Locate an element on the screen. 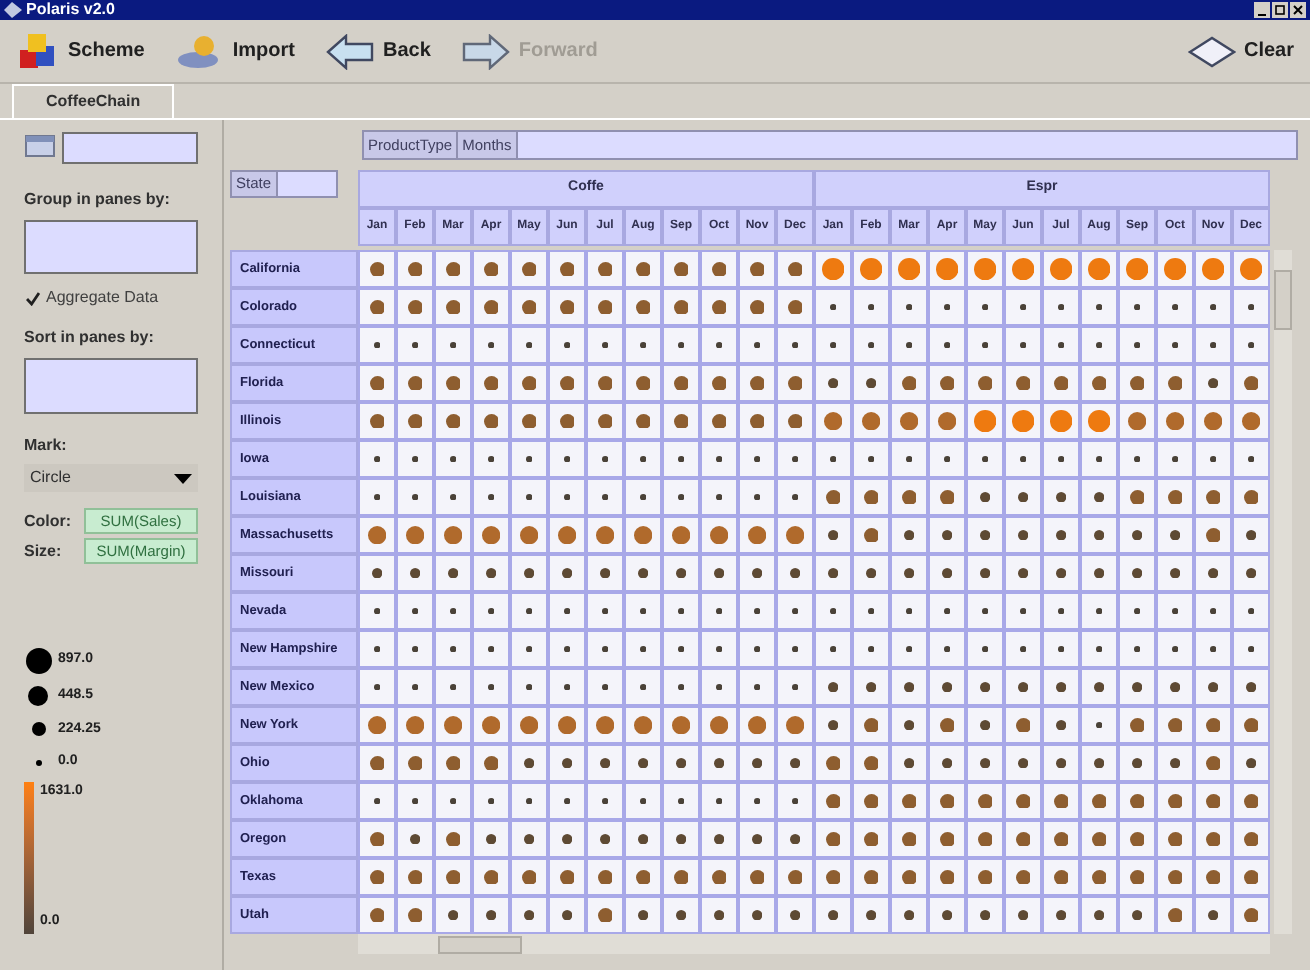  tab: CoffeeChain is located at coordinates (93, 101).